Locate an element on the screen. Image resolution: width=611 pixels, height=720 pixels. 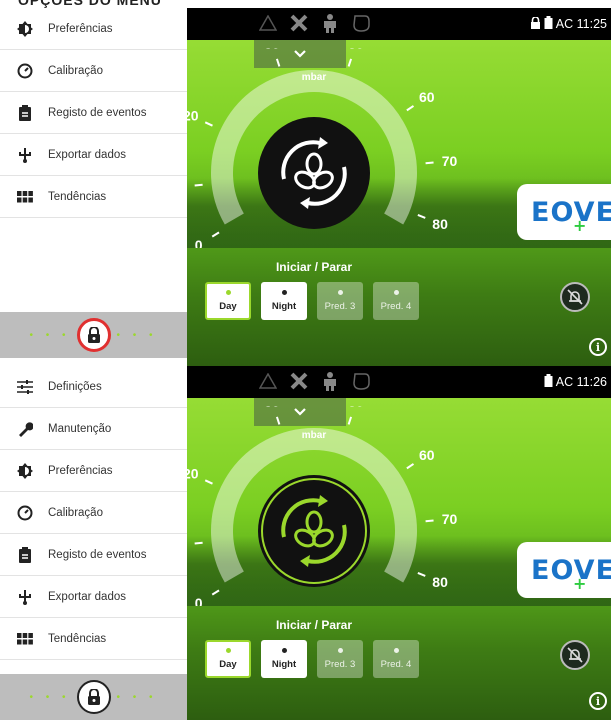
bell-off-icon is located at coordinates (575, 297).